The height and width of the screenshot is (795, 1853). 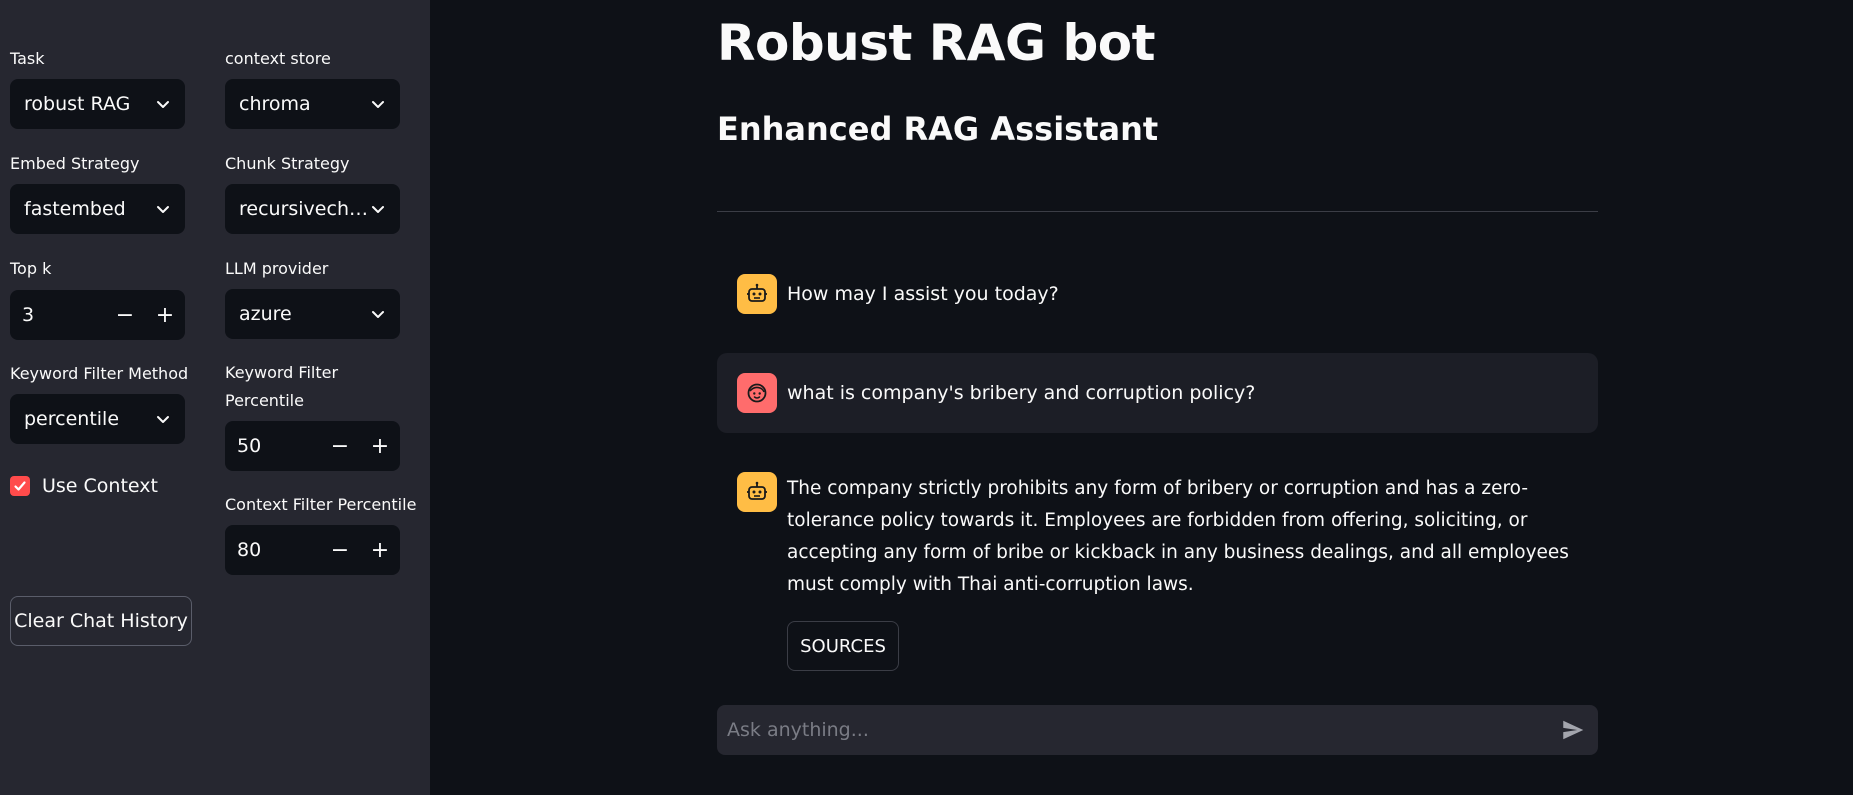 What do you see at coordinates (75, 163) in the screenshot?
I see `embed-strategy-label: Embed Strategy` at bounding box center [75, 163].